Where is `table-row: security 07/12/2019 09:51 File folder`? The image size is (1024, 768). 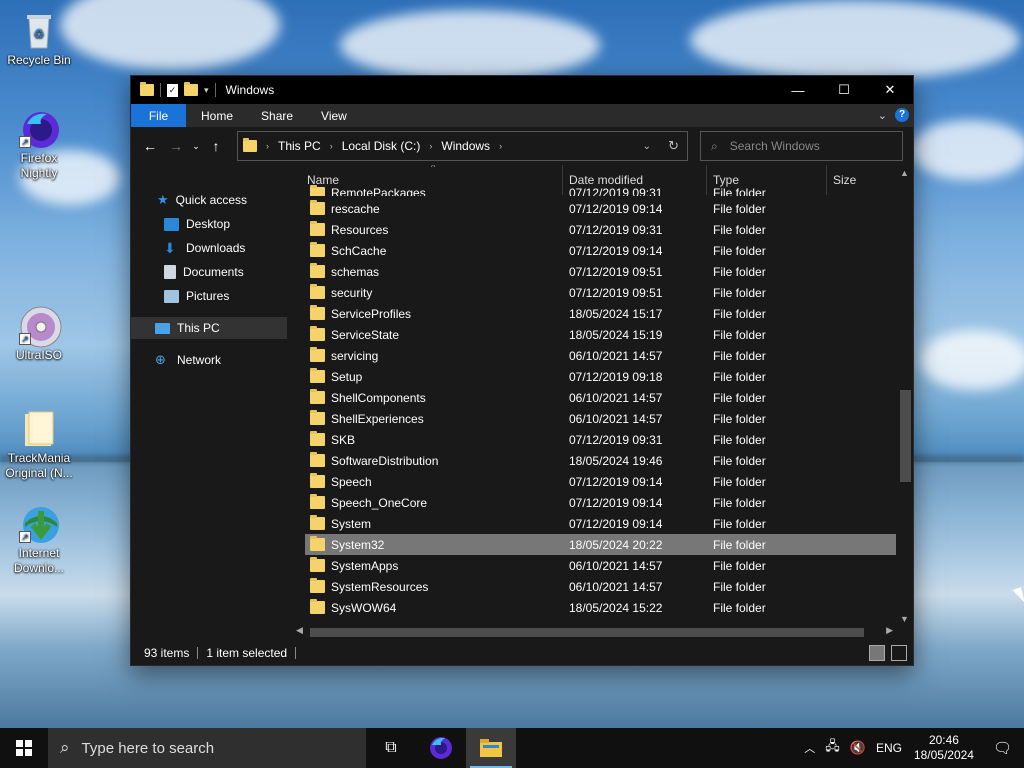
table-row: security 07/12/2019 09:51 File folder is located at coordinates (601, 292).